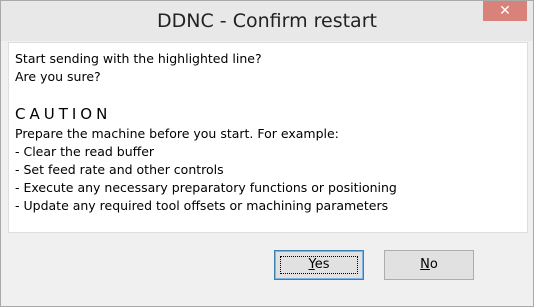 This screenshot has width=534, height=307. I want to click on yes-button: Yes, so click(319, 265).